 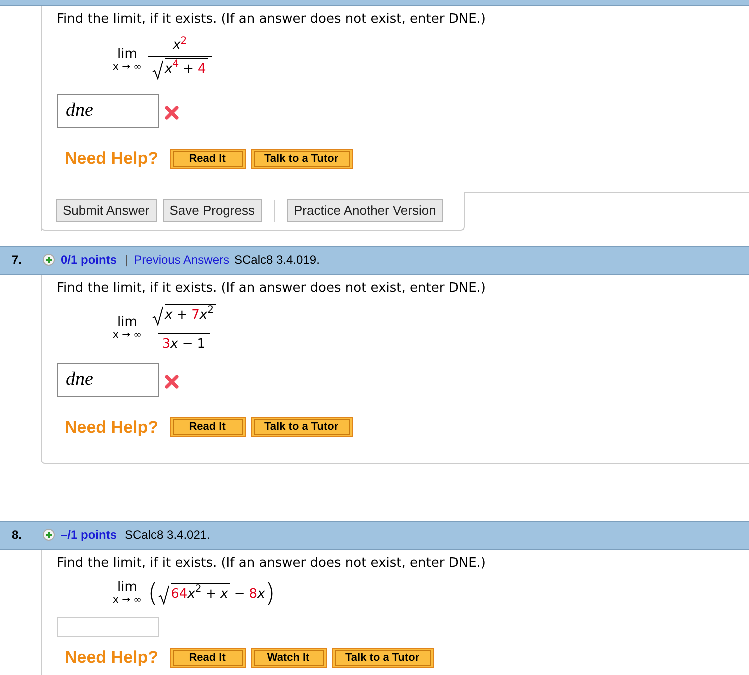 What do you see at coordinates (106, 210) in the screenshot?
I see `action-button: Submit Answer` at bounding box center [106, 210].